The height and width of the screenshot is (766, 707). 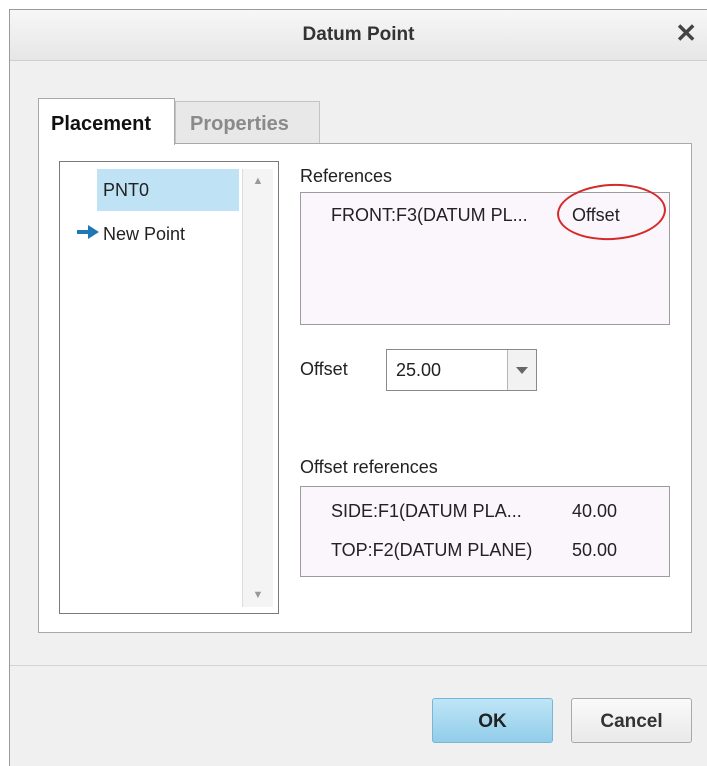 I want to click on footer-divider, so click(x=358, y=665).